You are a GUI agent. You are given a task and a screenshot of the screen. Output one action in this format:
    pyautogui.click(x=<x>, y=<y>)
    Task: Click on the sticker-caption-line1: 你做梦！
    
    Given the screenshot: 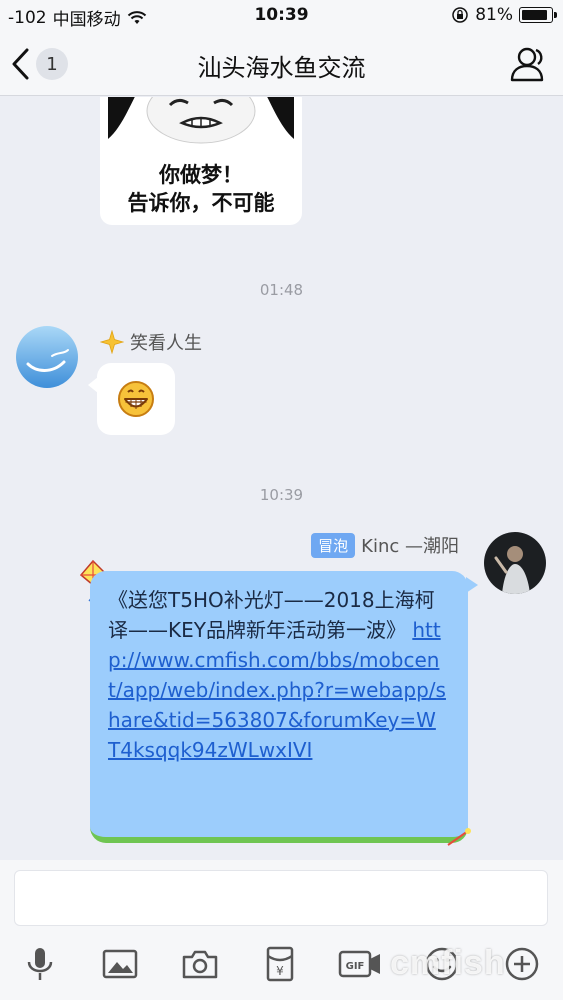 What is the action you would take?
    pyautogui.click(x=201, y=175)
    